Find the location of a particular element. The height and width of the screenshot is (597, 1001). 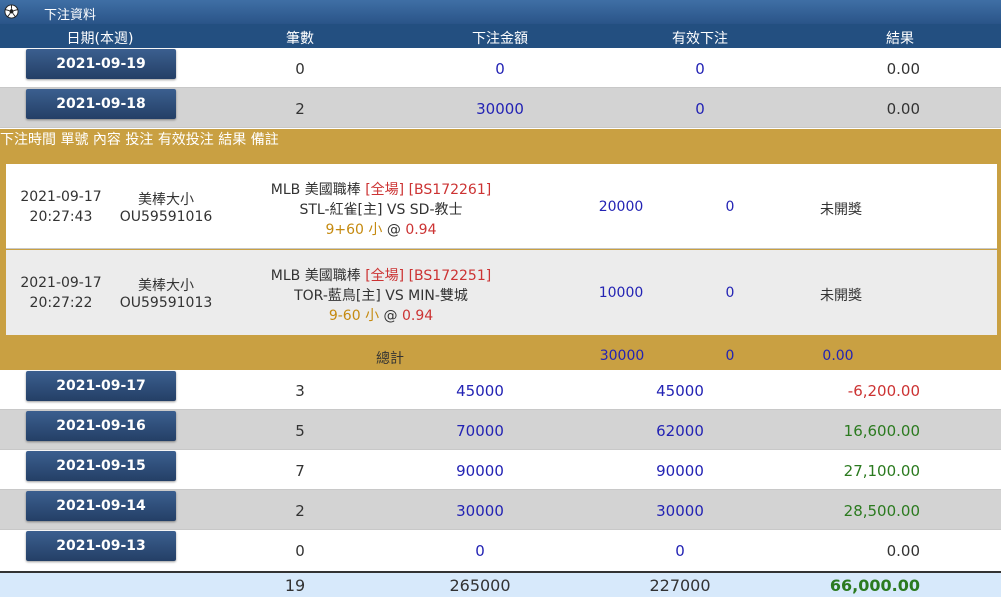

detail-header: 下注時間 單號 內容 投注 有效投注 結果 備註 is located at coordinates (500, 144).